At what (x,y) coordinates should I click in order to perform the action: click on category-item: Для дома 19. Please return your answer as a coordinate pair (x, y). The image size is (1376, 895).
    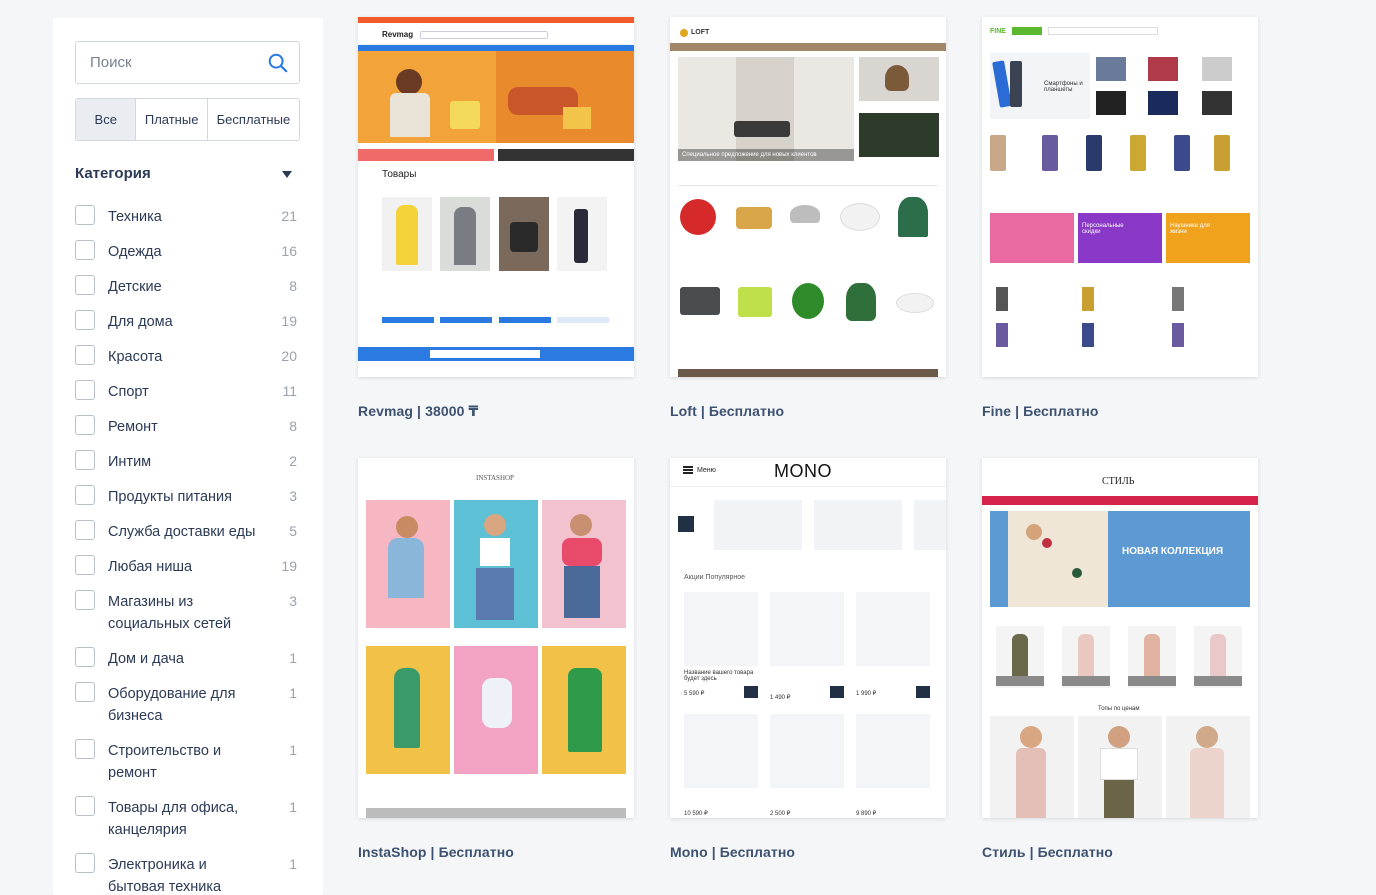
    Looking at the image, I should click on (187, 321).